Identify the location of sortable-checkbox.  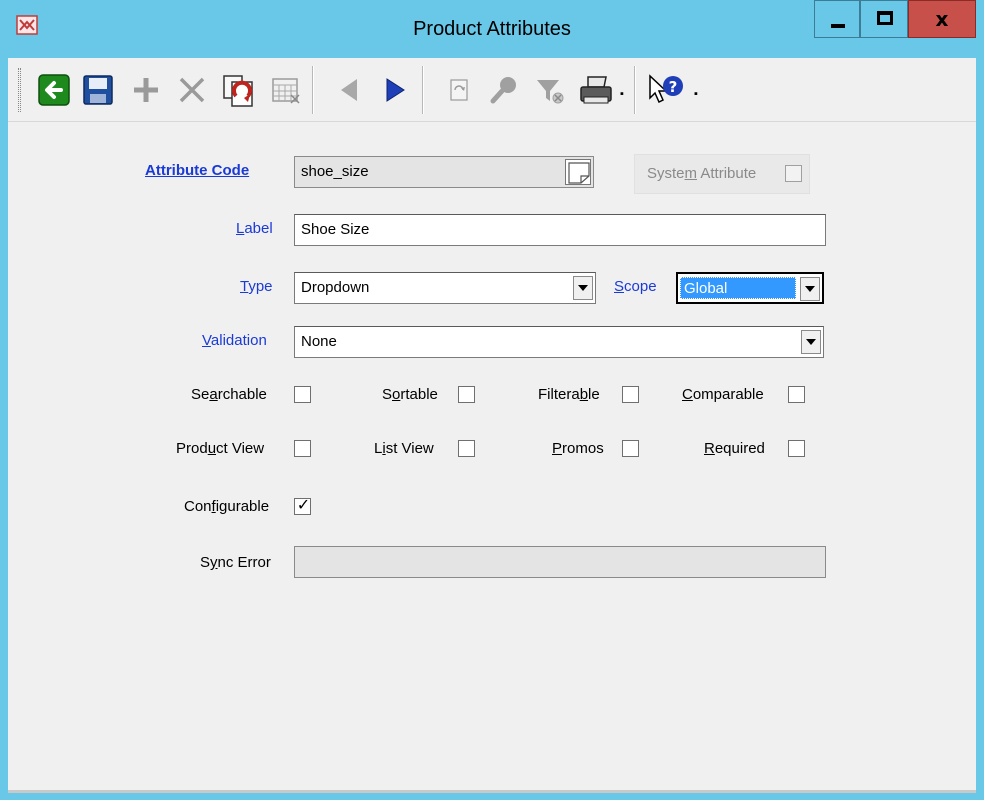
(466, 394).